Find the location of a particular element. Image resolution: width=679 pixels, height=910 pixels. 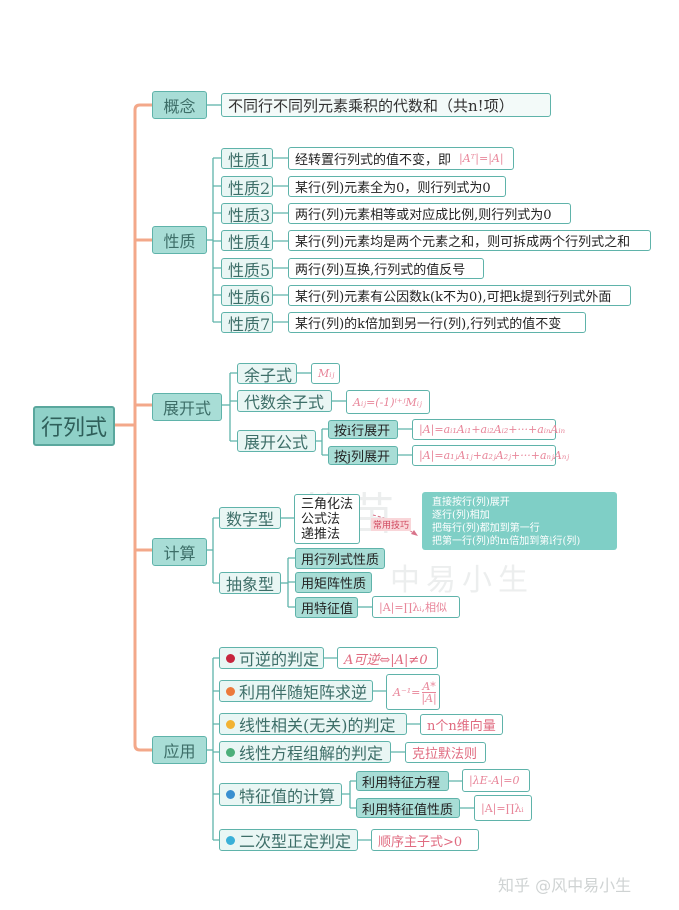

concept-label: 概念 is located at coordinates (179, 106).